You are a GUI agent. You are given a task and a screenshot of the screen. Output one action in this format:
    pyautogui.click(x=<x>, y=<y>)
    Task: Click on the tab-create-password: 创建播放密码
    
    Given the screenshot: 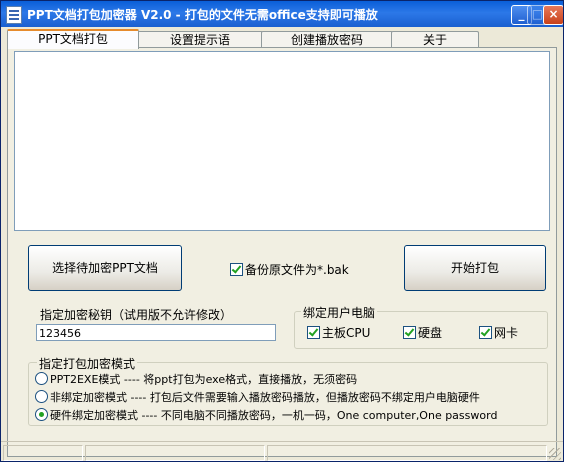 What is the action you would take?
    pyautogui.click(x=327, y=39)
    